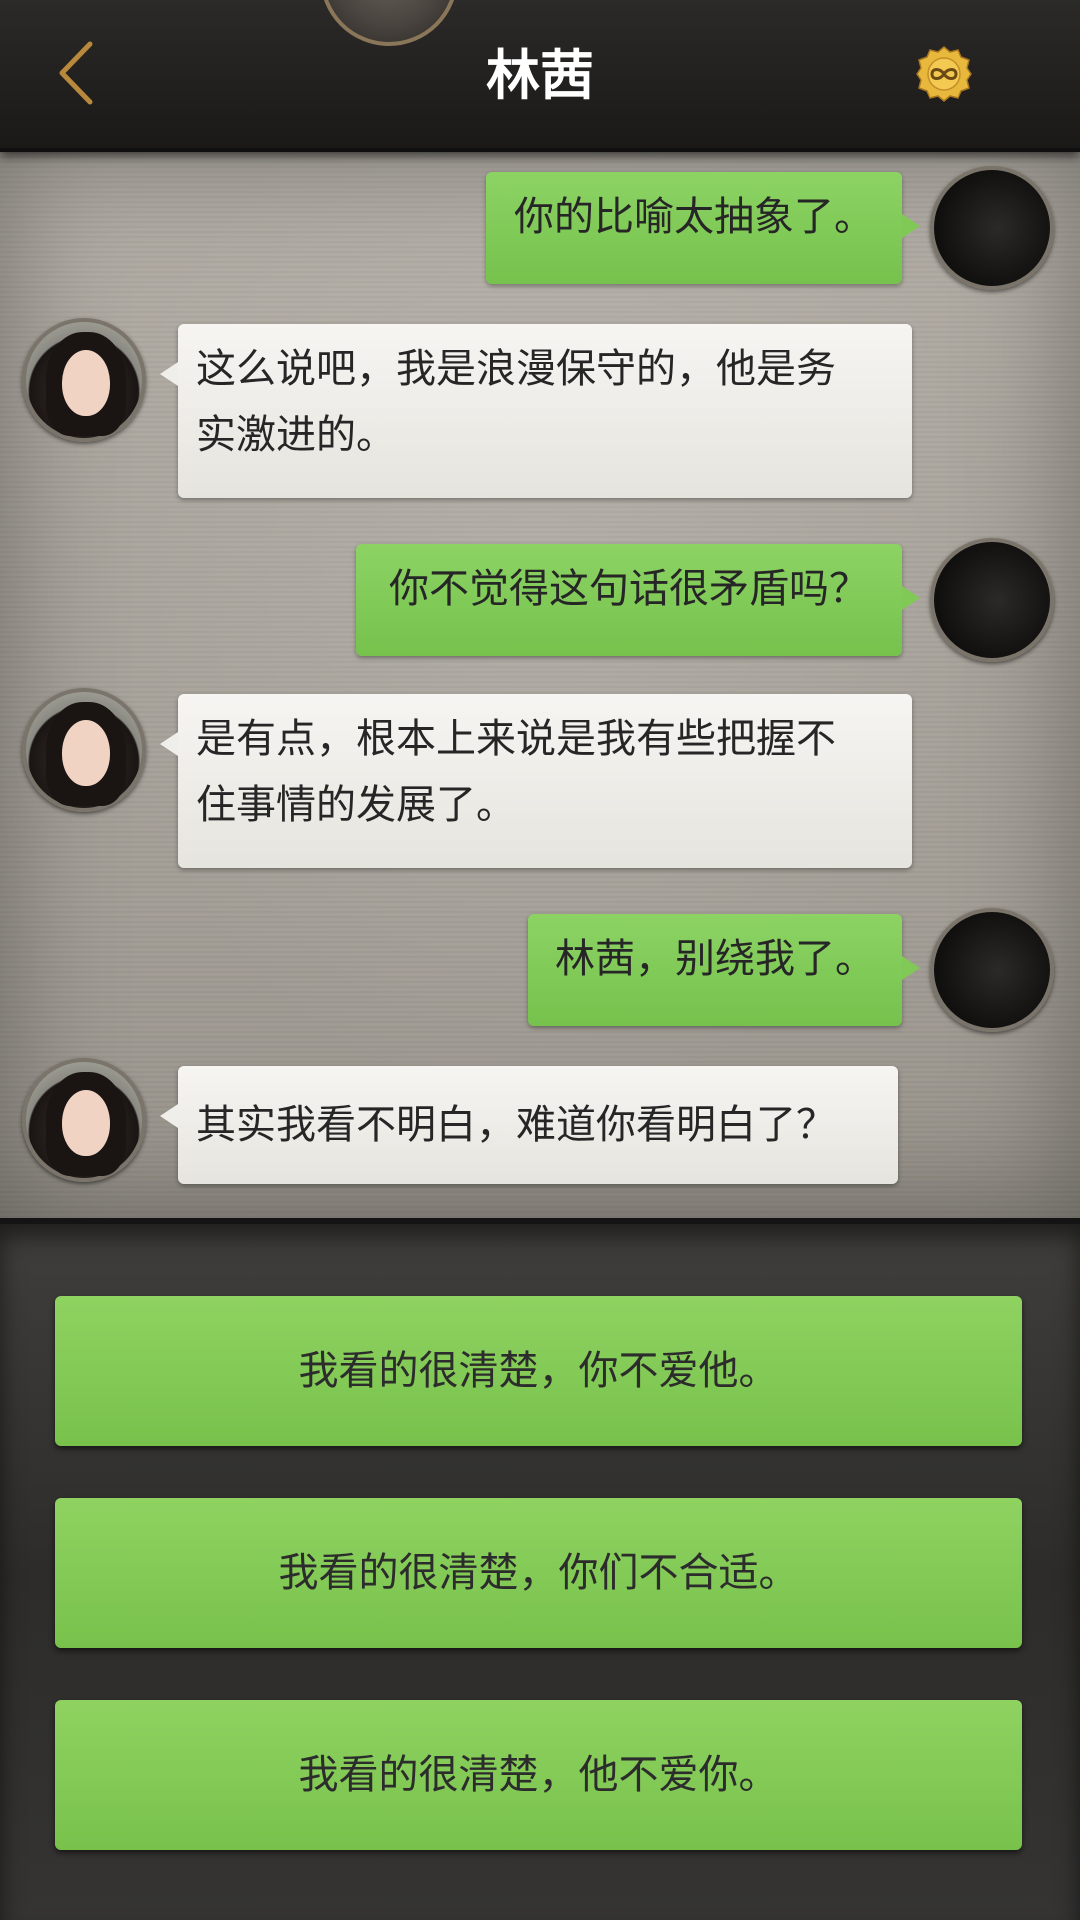  What do you see at coordinates (516, 1125) in the screenshot?
I see `message-text: 其实我看不明白，难道你看明白了？` at bounding box center [516, 1125].